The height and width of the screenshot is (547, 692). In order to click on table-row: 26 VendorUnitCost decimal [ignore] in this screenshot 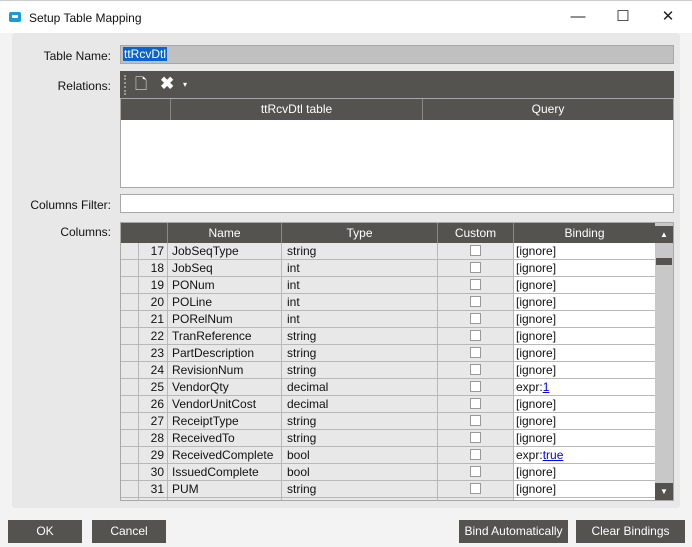, I will do `click(397, 404)`.